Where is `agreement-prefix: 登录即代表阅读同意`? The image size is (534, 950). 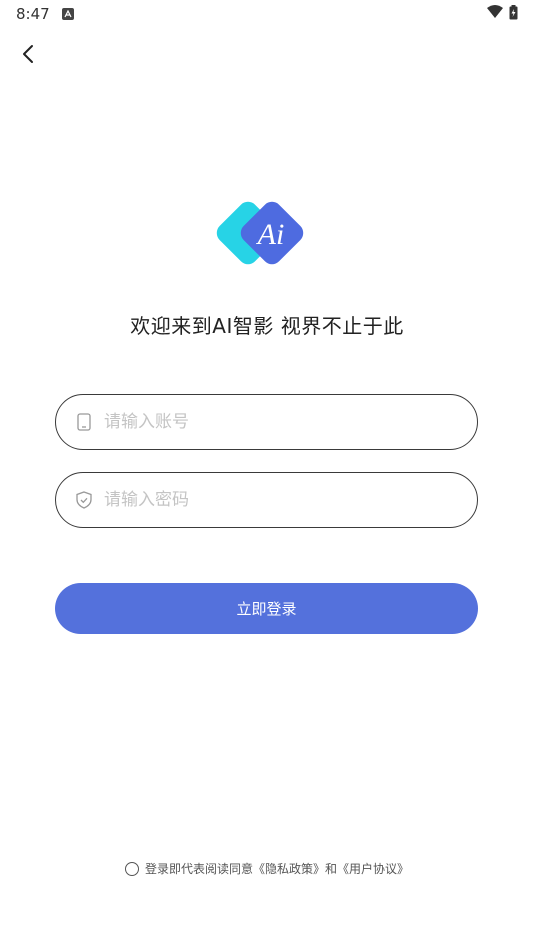
agreement-prefix: 登录即代表阅读同意 is located at coordinates (198, 869).